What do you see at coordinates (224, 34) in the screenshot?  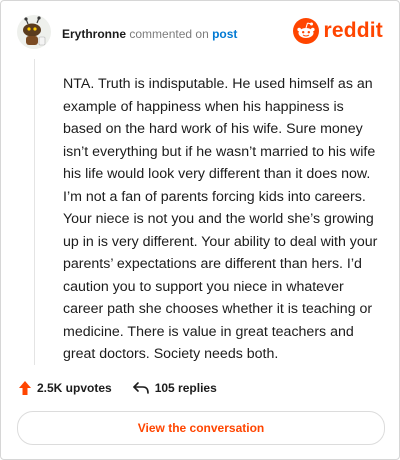 I see `post-link: post` at bounding box center [224, 34].